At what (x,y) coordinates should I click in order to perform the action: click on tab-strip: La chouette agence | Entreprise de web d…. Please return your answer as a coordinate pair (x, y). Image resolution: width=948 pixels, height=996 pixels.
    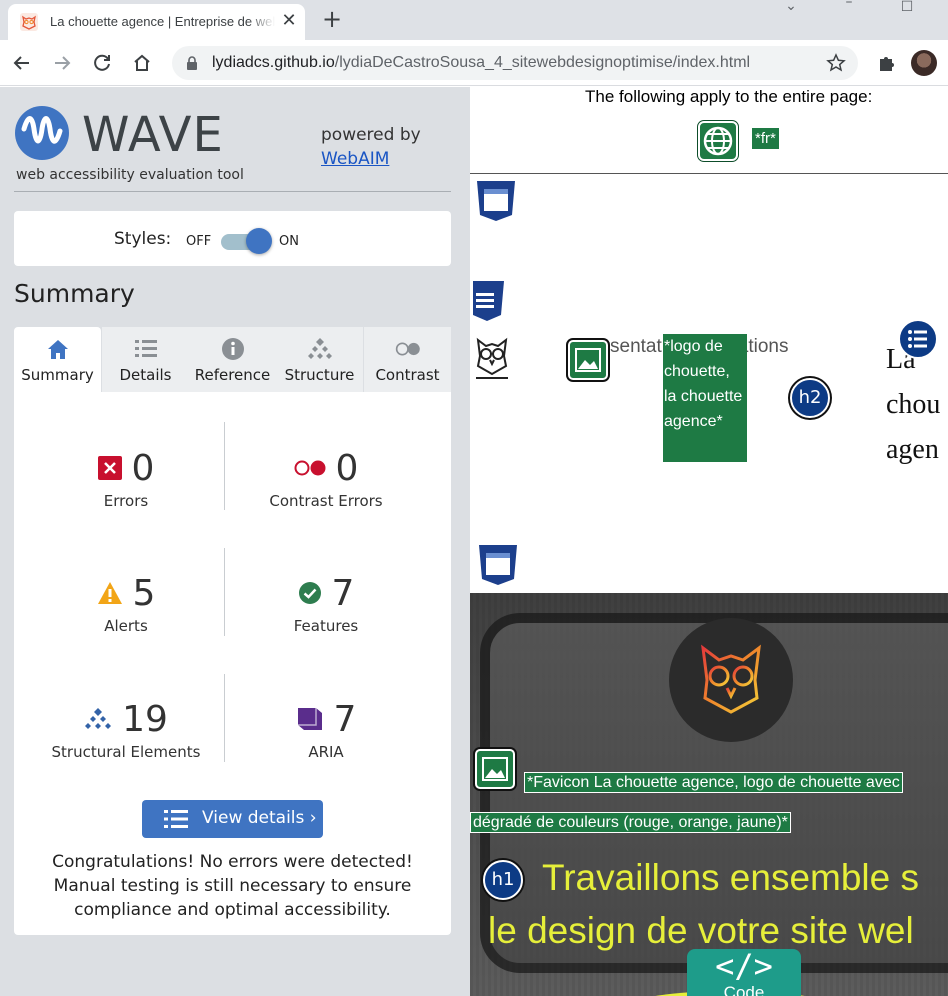
    Looking at the image, I should click on (474, 20).